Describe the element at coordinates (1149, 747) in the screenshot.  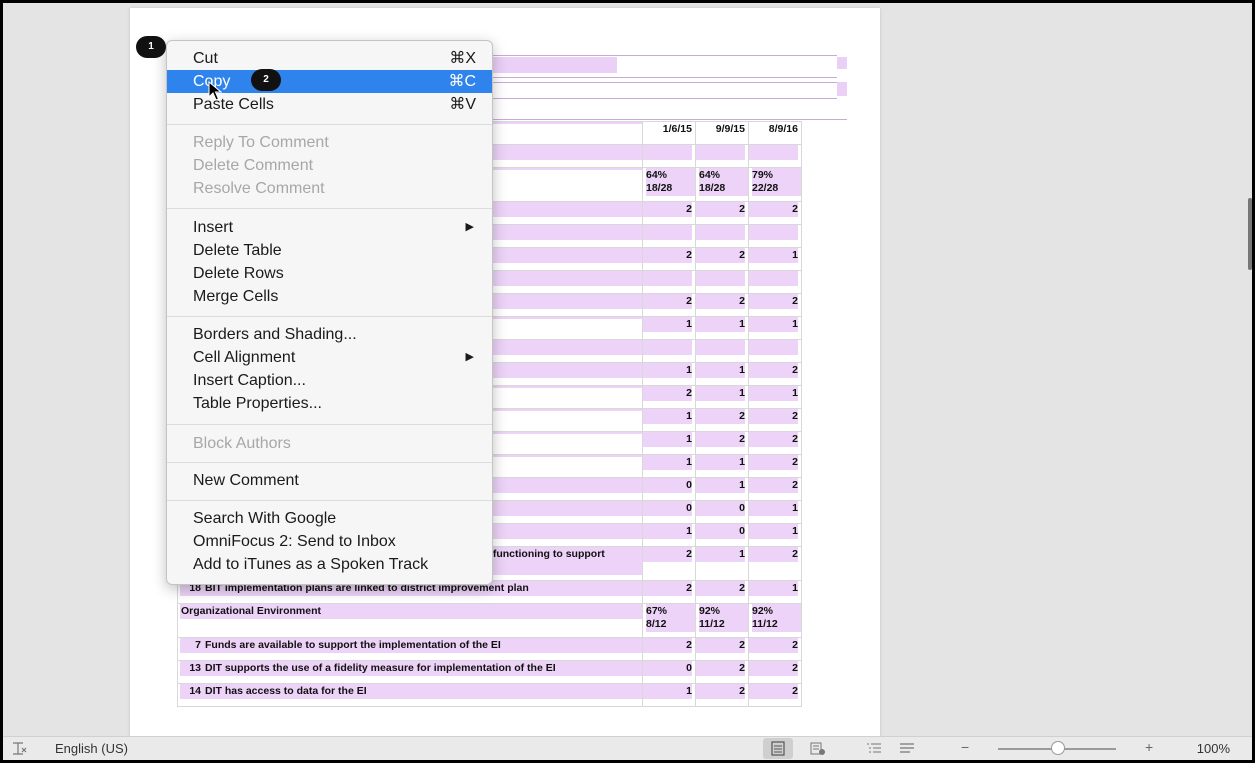
I see `zoom-in-button: +` at that location.